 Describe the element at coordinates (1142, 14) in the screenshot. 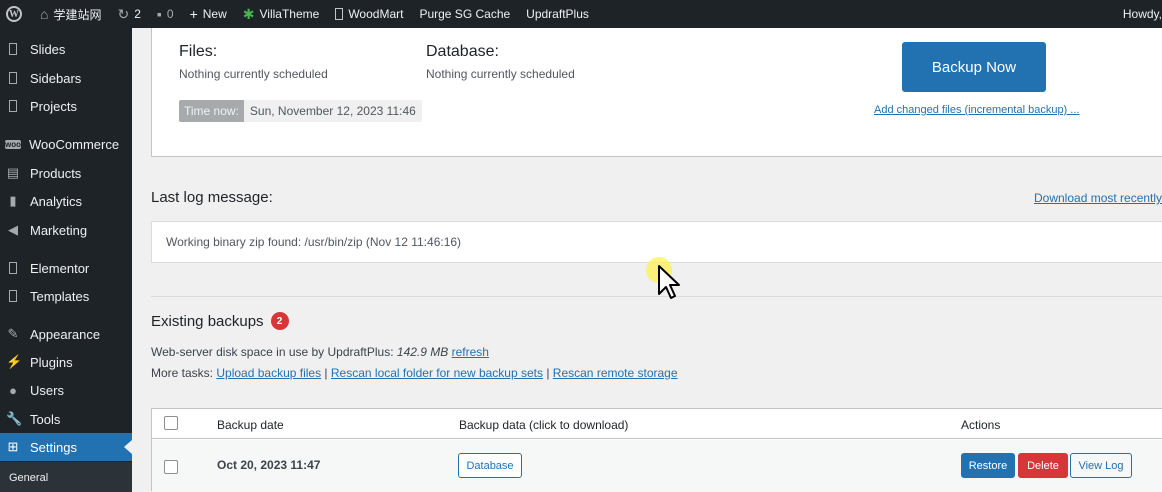

I see `howdy-text: Howdy,` at that location.